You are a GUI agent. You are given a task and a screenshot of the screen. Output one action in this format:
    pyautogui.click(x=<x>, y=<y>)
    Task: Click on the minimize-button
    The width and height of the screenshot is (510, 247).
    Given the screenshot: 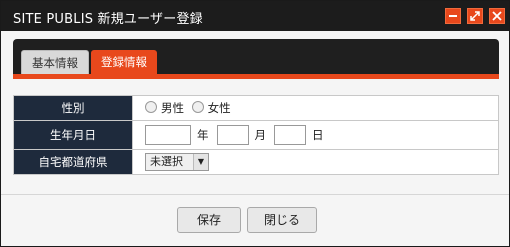 What is the action you would take?
    pyautogui.click(x=453, y=16)
    